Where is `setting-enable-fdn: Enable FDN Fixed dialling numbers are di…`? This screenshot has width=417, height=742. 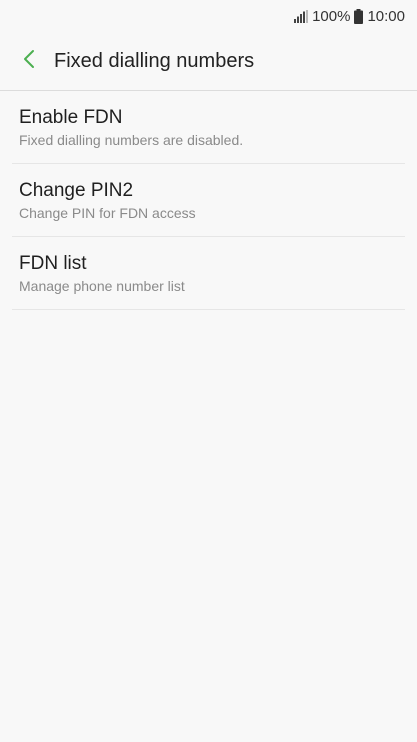
setting-enable-fdn: Enable FDN Fixed dialling numbers are di… is located at coordinates (208, 127).